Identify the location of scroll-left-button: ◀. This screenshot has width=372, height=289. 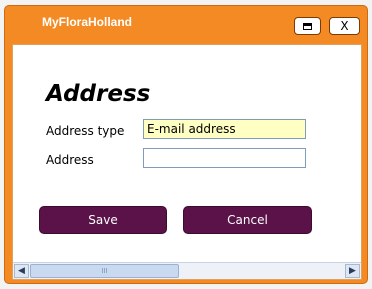
(21, 271).